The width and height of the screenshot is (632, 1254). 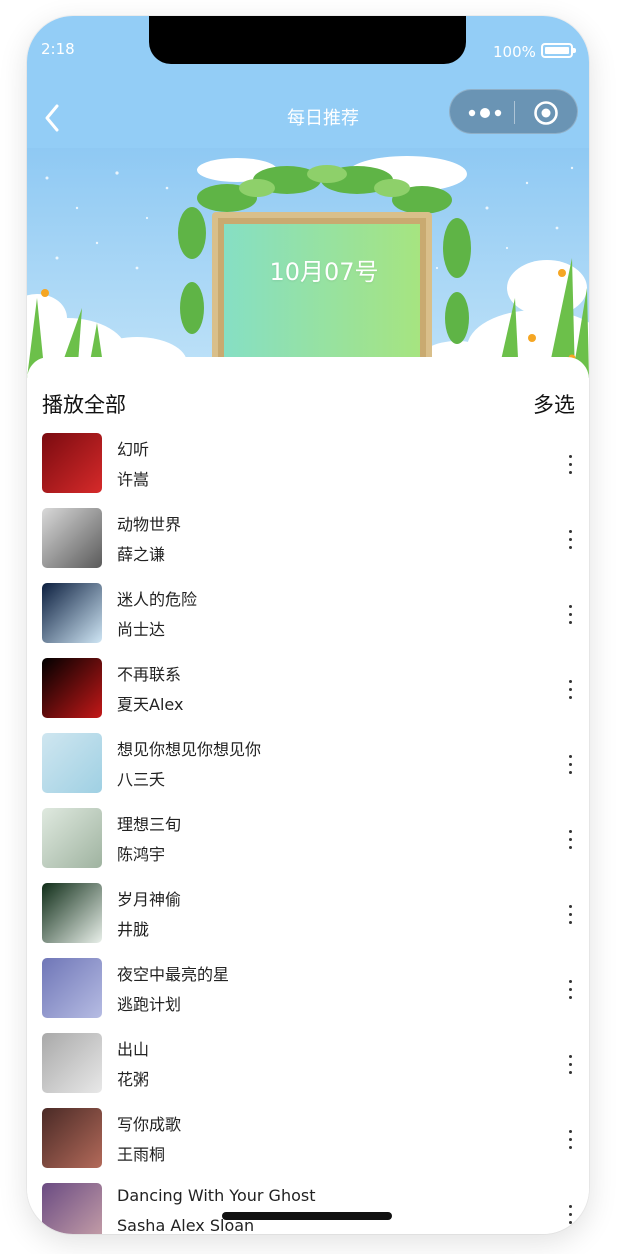 I want to click on close-miniprogram-button, so click(x=546, y=112).